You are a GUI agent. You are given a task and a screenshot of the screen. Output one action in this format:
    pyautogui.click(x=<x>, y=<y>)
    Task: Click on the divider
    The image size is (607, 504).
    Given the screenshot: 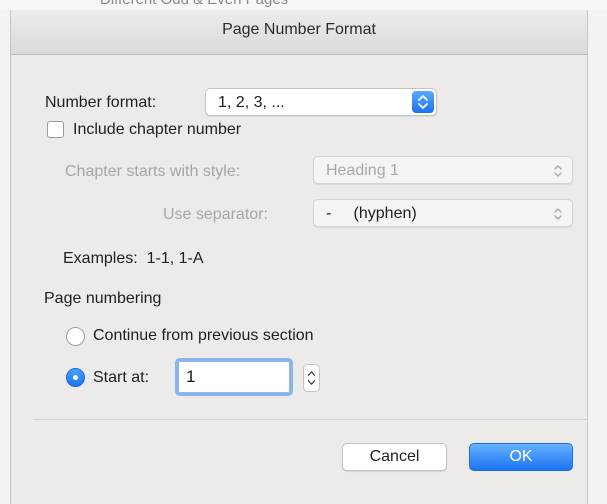 What is the action you would take?
    pyautogui.click(x=310, y=419)
    